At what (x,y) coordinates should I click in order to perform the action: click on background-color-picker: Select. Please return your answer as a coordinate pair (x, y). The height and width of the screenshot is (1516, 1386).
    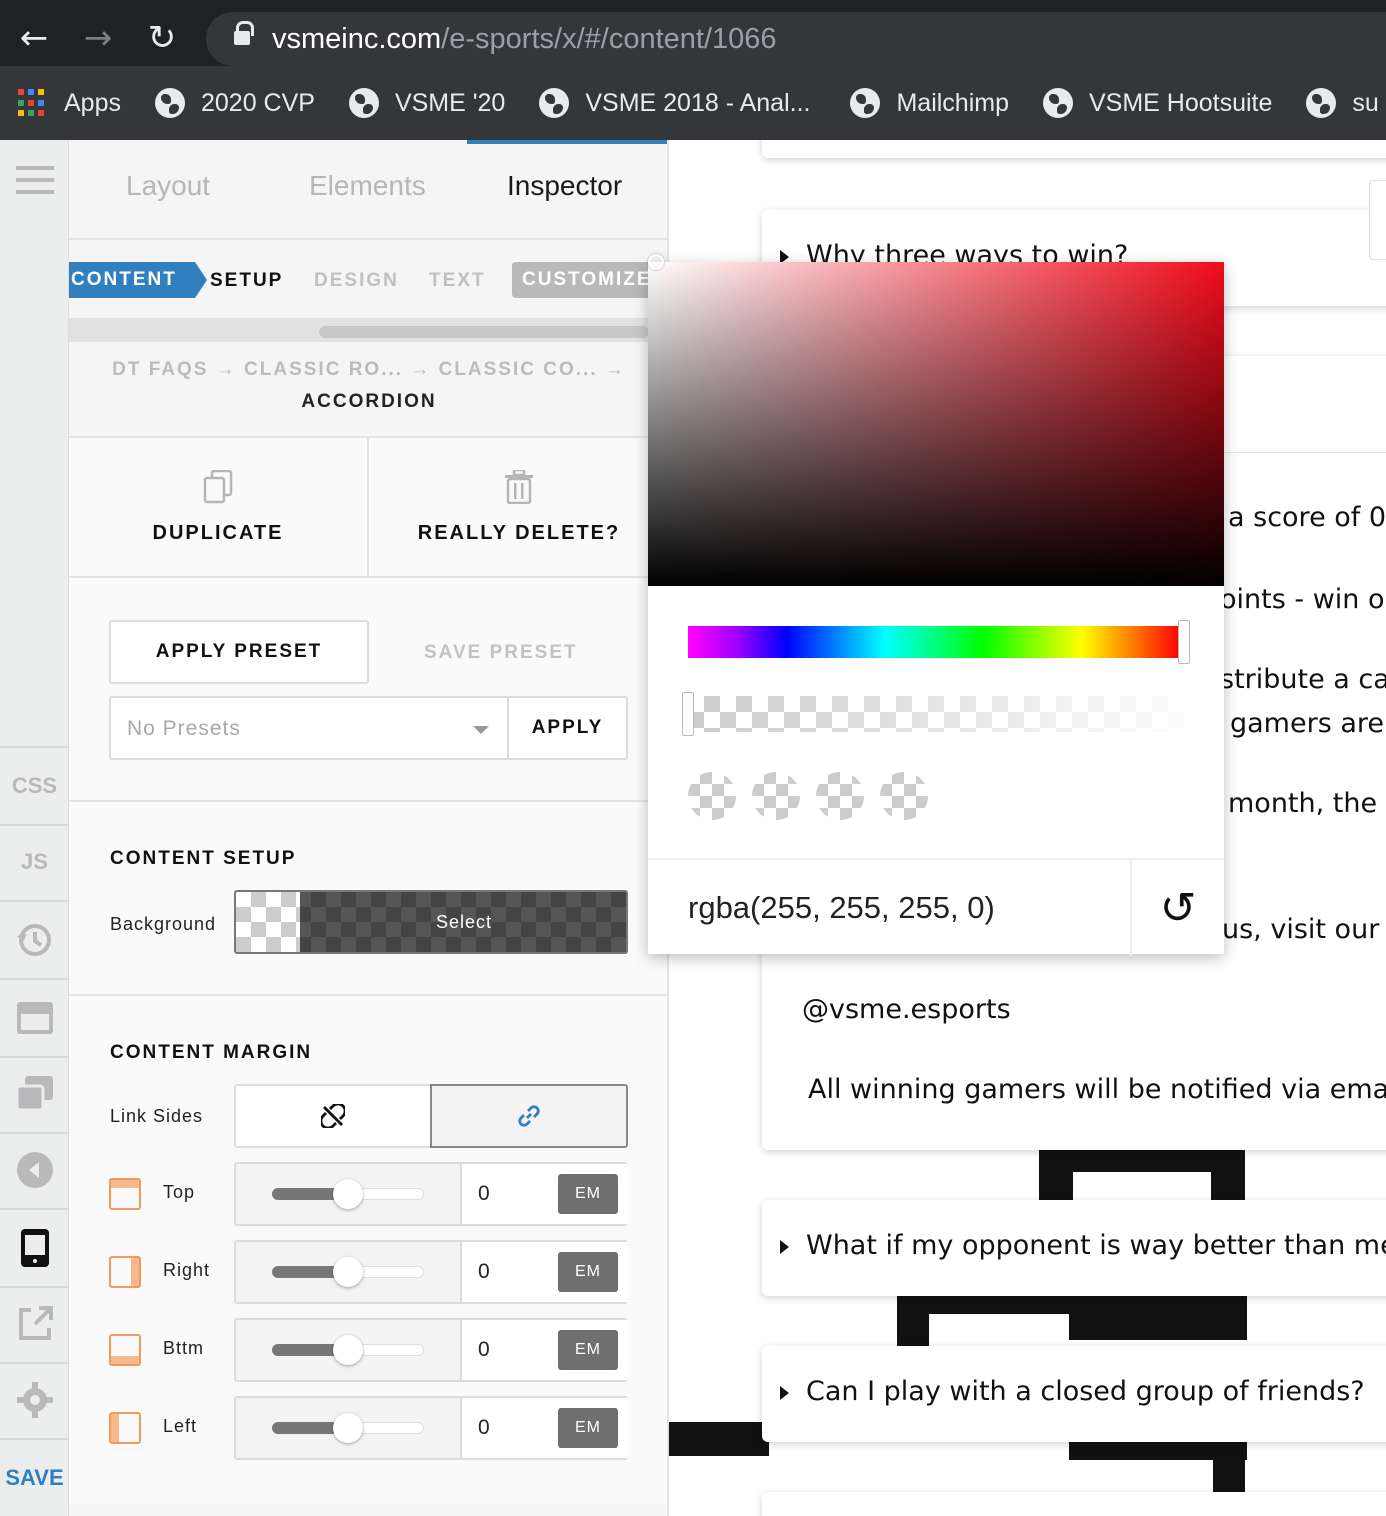
    Looking at the image, I should click on (431, 922).